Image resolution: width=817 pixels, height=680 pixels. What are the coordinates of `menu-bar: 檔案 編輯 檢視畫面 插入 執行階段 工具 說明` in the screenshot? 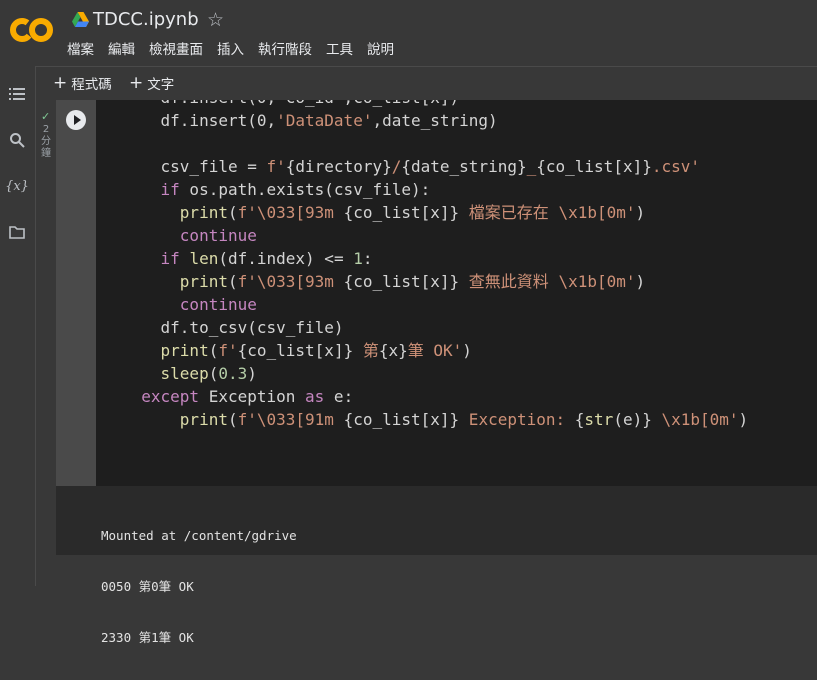 It's located at (230, 50).